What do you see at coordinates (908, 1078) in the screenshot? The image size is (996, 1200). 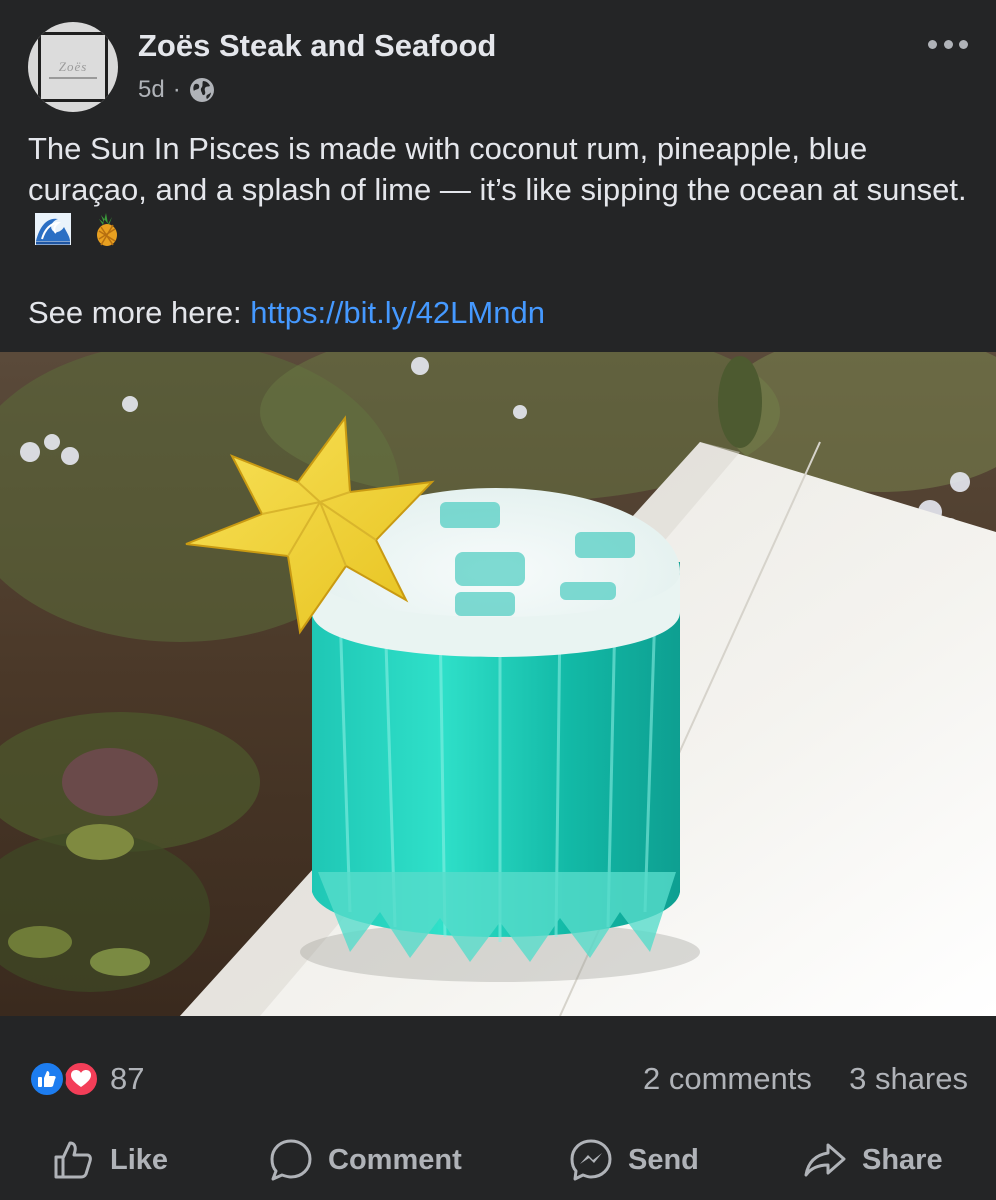 I see `shares-count: 3 shares` at bounding box center [908, 1078].